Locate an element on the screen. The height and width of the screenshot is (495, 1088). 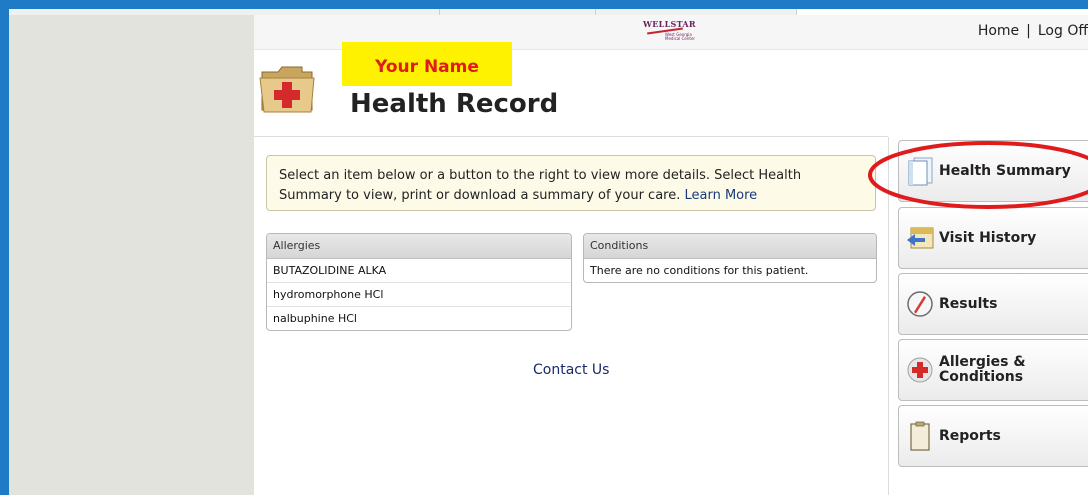
log-off-link: Log Off is located at coordinates (1063, 31).